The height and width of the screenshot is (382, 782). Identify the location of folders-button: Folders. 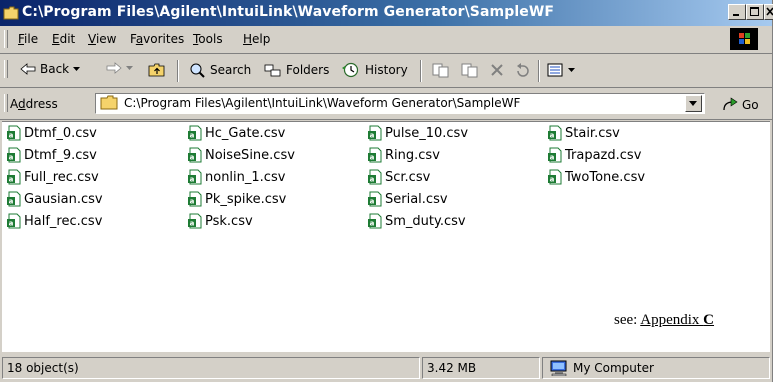
(296, 70).